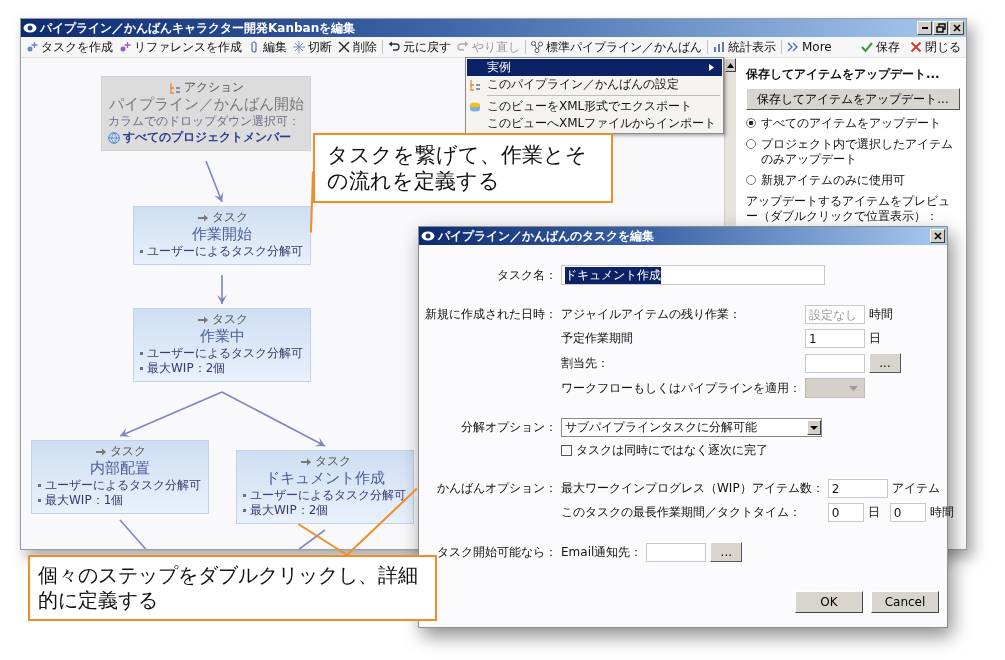 This screenshot has width=1005, height=660. I want to click on radio-label: 新規アイテムのみに使用可, so click(833, 180).